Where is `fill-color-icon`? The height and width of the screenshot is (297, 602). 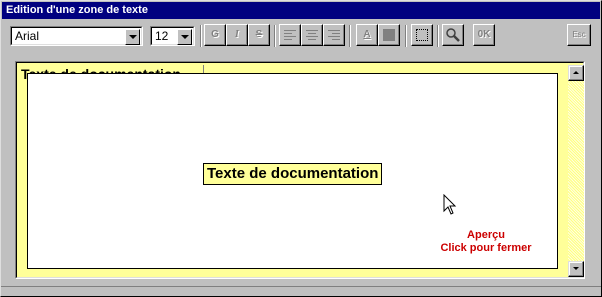 fill-color-icon is located at coordinates (389, 35).